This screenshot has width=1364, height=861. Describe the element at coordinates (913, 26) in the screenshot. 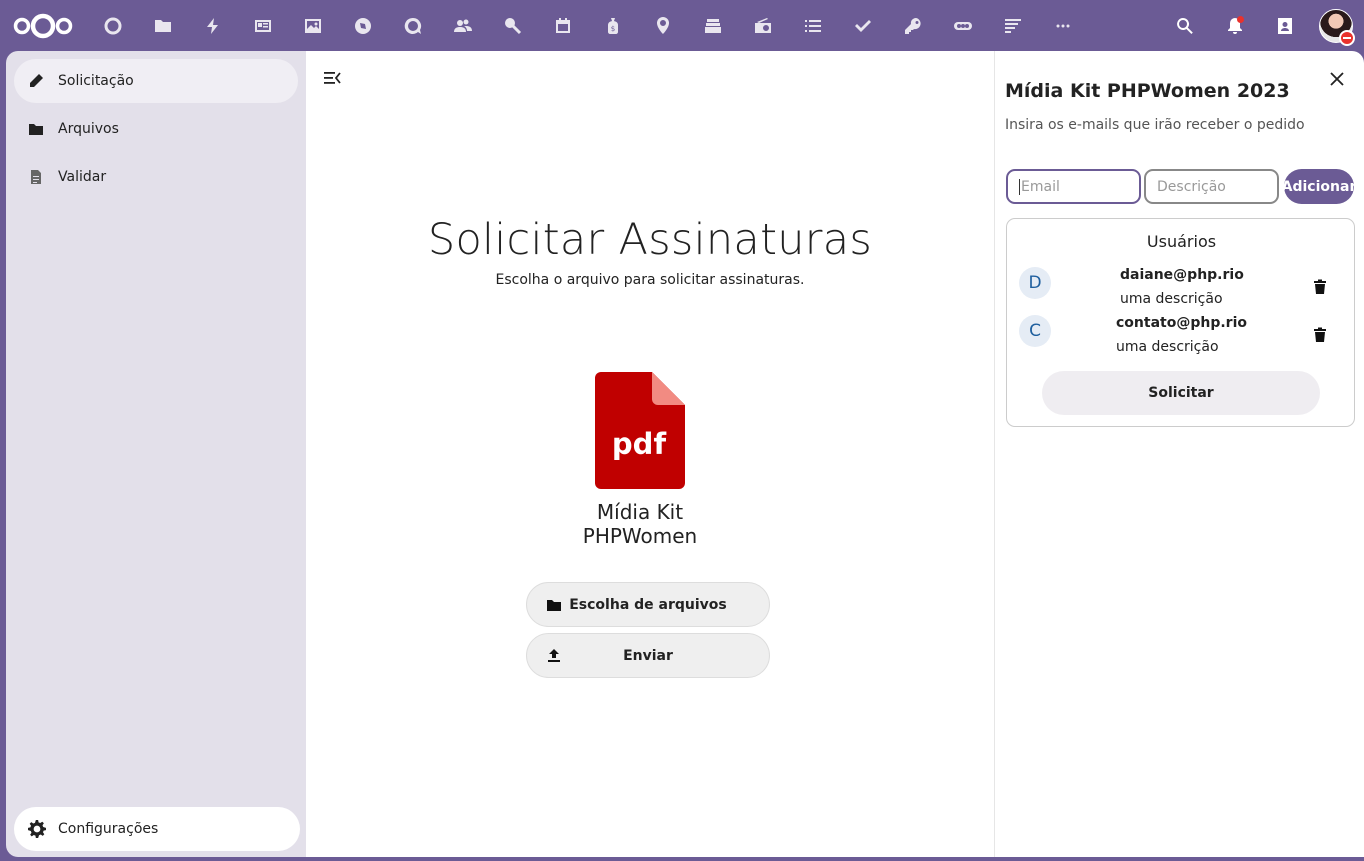

I see `passwords-icon` at that location.